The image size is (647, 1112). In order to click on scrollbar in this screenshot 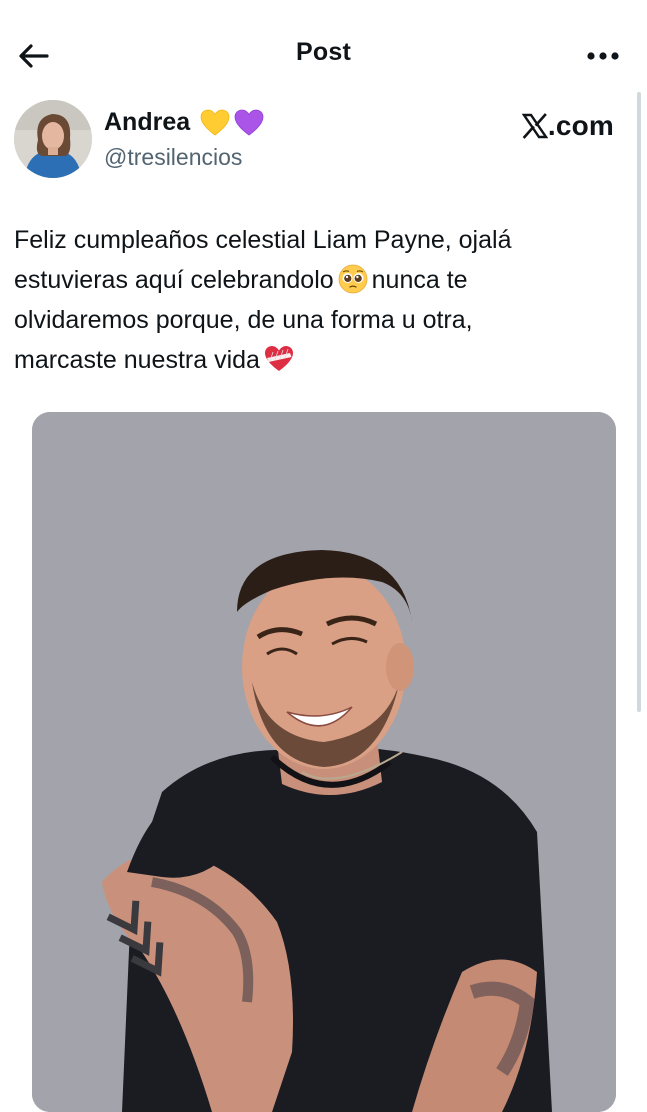, I will do `click(639, 402)`.